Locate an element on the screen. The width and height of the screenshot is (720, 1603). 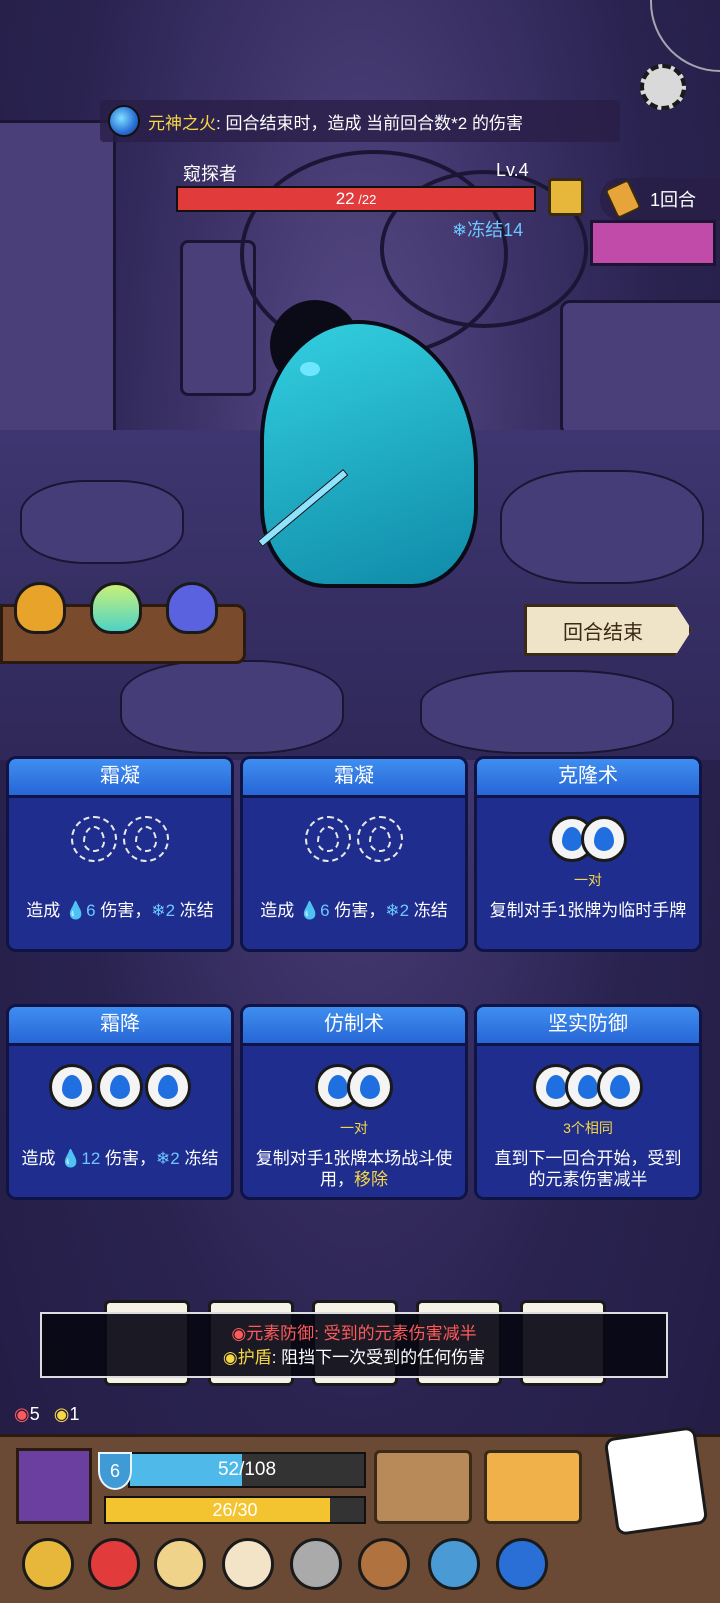
player-hp-text: 52/108 is located at coordinates (247, 1469).